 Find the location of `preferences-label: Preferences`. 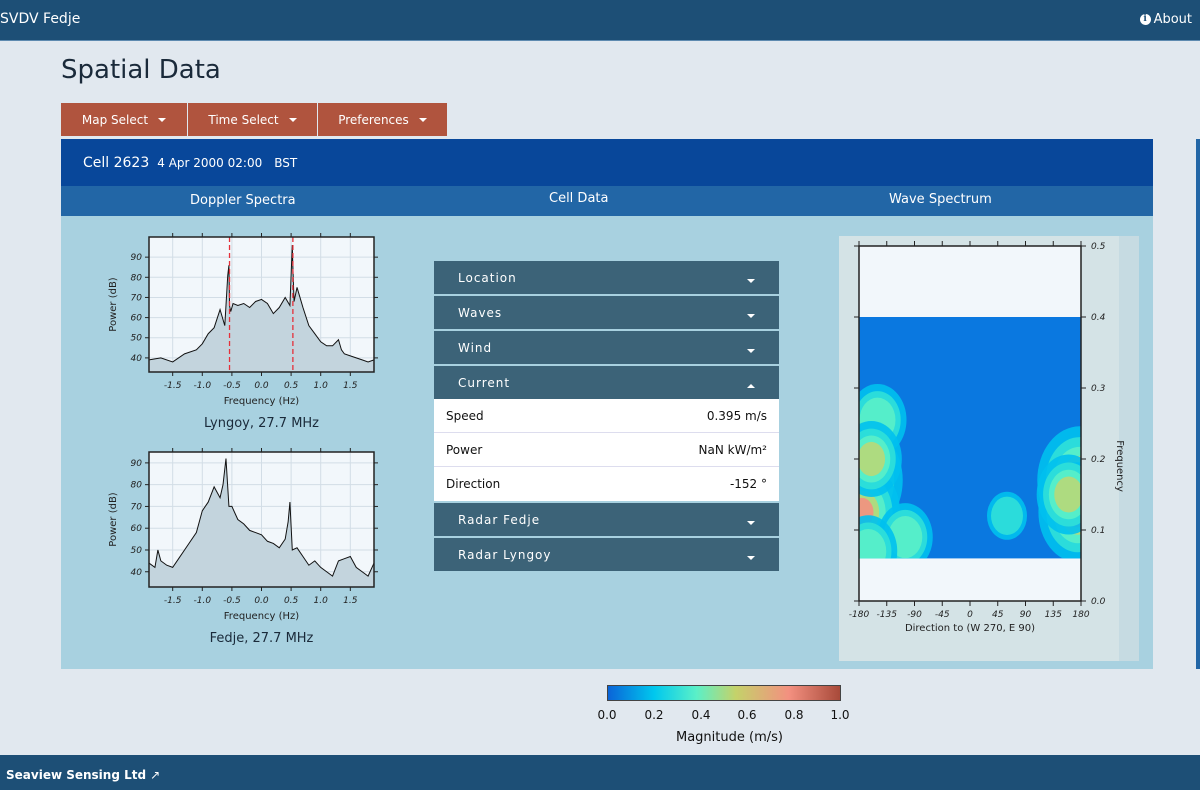

preferences-label: Preferences is located at coordinates (373, 119).